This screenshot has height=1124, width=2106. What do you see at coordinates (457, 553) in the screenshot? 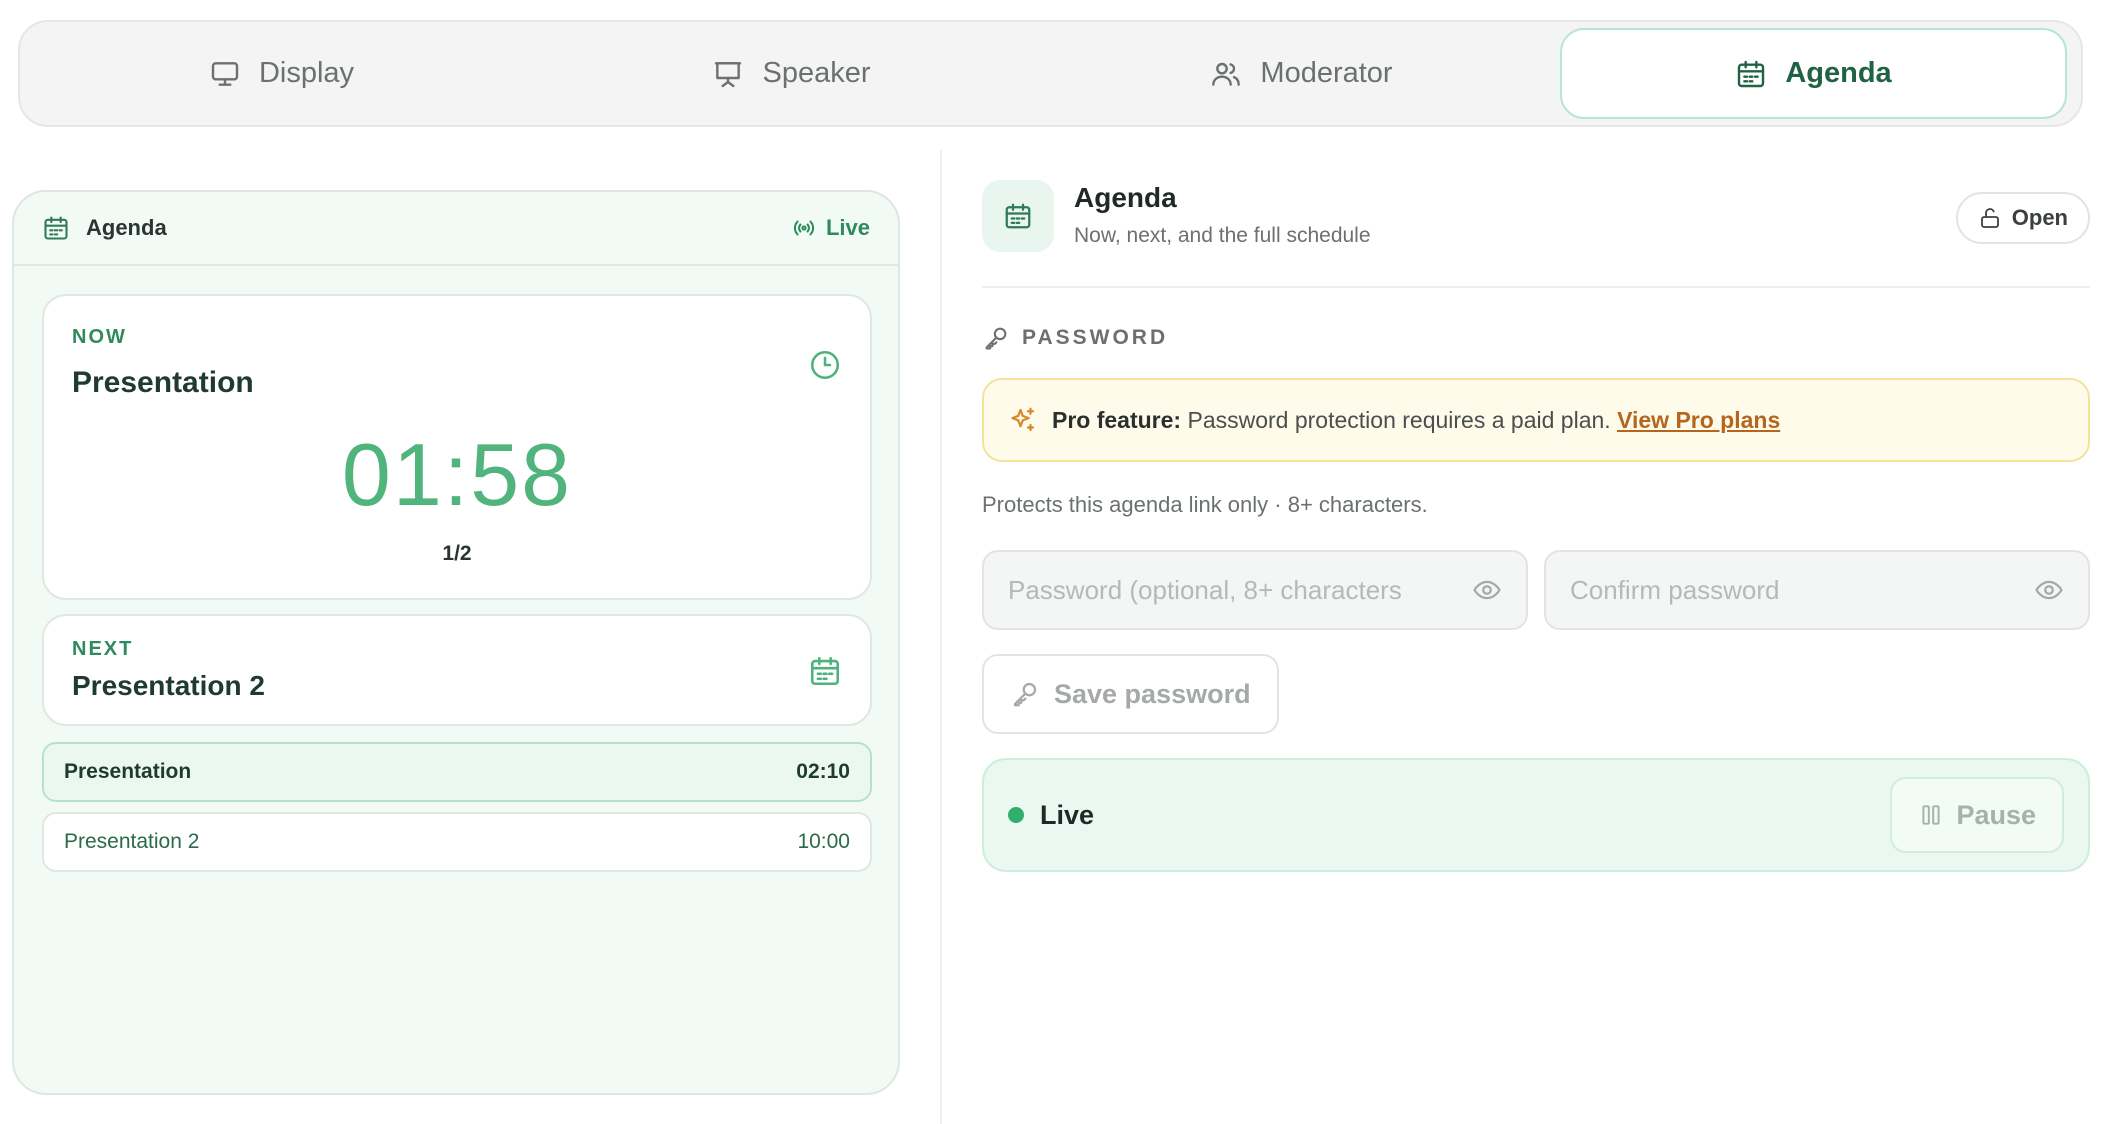
I see `item-counter: 1/2` at bounding box center [457, 553].